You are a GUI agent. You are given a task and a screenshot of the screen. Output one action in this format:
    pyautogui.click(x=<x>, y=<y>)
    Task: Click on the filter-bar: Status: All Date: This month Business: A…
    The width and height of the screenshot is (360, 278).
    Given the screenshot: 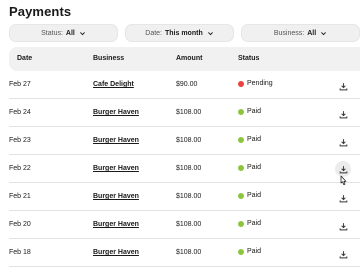 What is the action you would take?
    pyautogui.click(x=184, y=33)
    